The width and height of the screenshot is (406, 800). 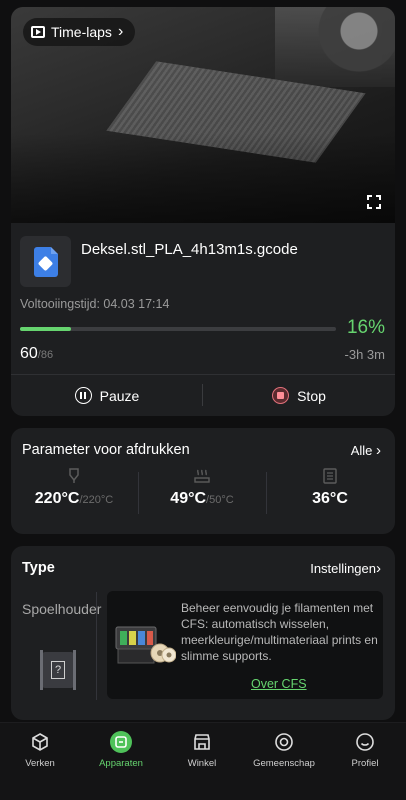 I want to click on settings-link: Instellingen›, so click(x=345, y=568).